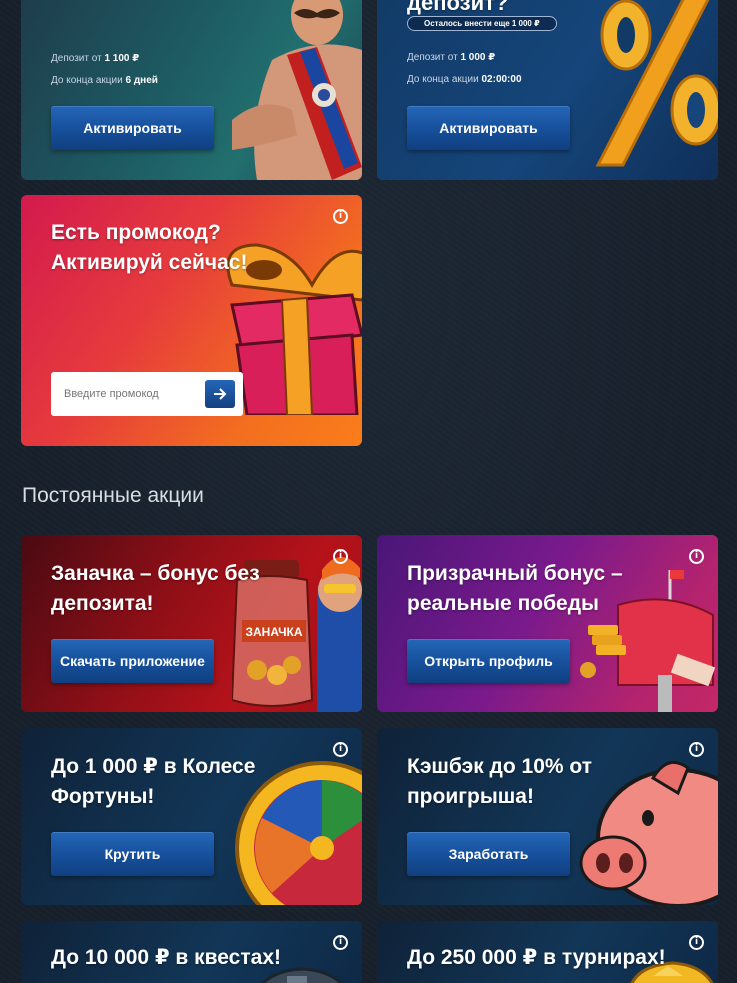 Image resolution: width=737 pixels, height=983 pixels. I want to click on percent-icon, so click(656, 83).